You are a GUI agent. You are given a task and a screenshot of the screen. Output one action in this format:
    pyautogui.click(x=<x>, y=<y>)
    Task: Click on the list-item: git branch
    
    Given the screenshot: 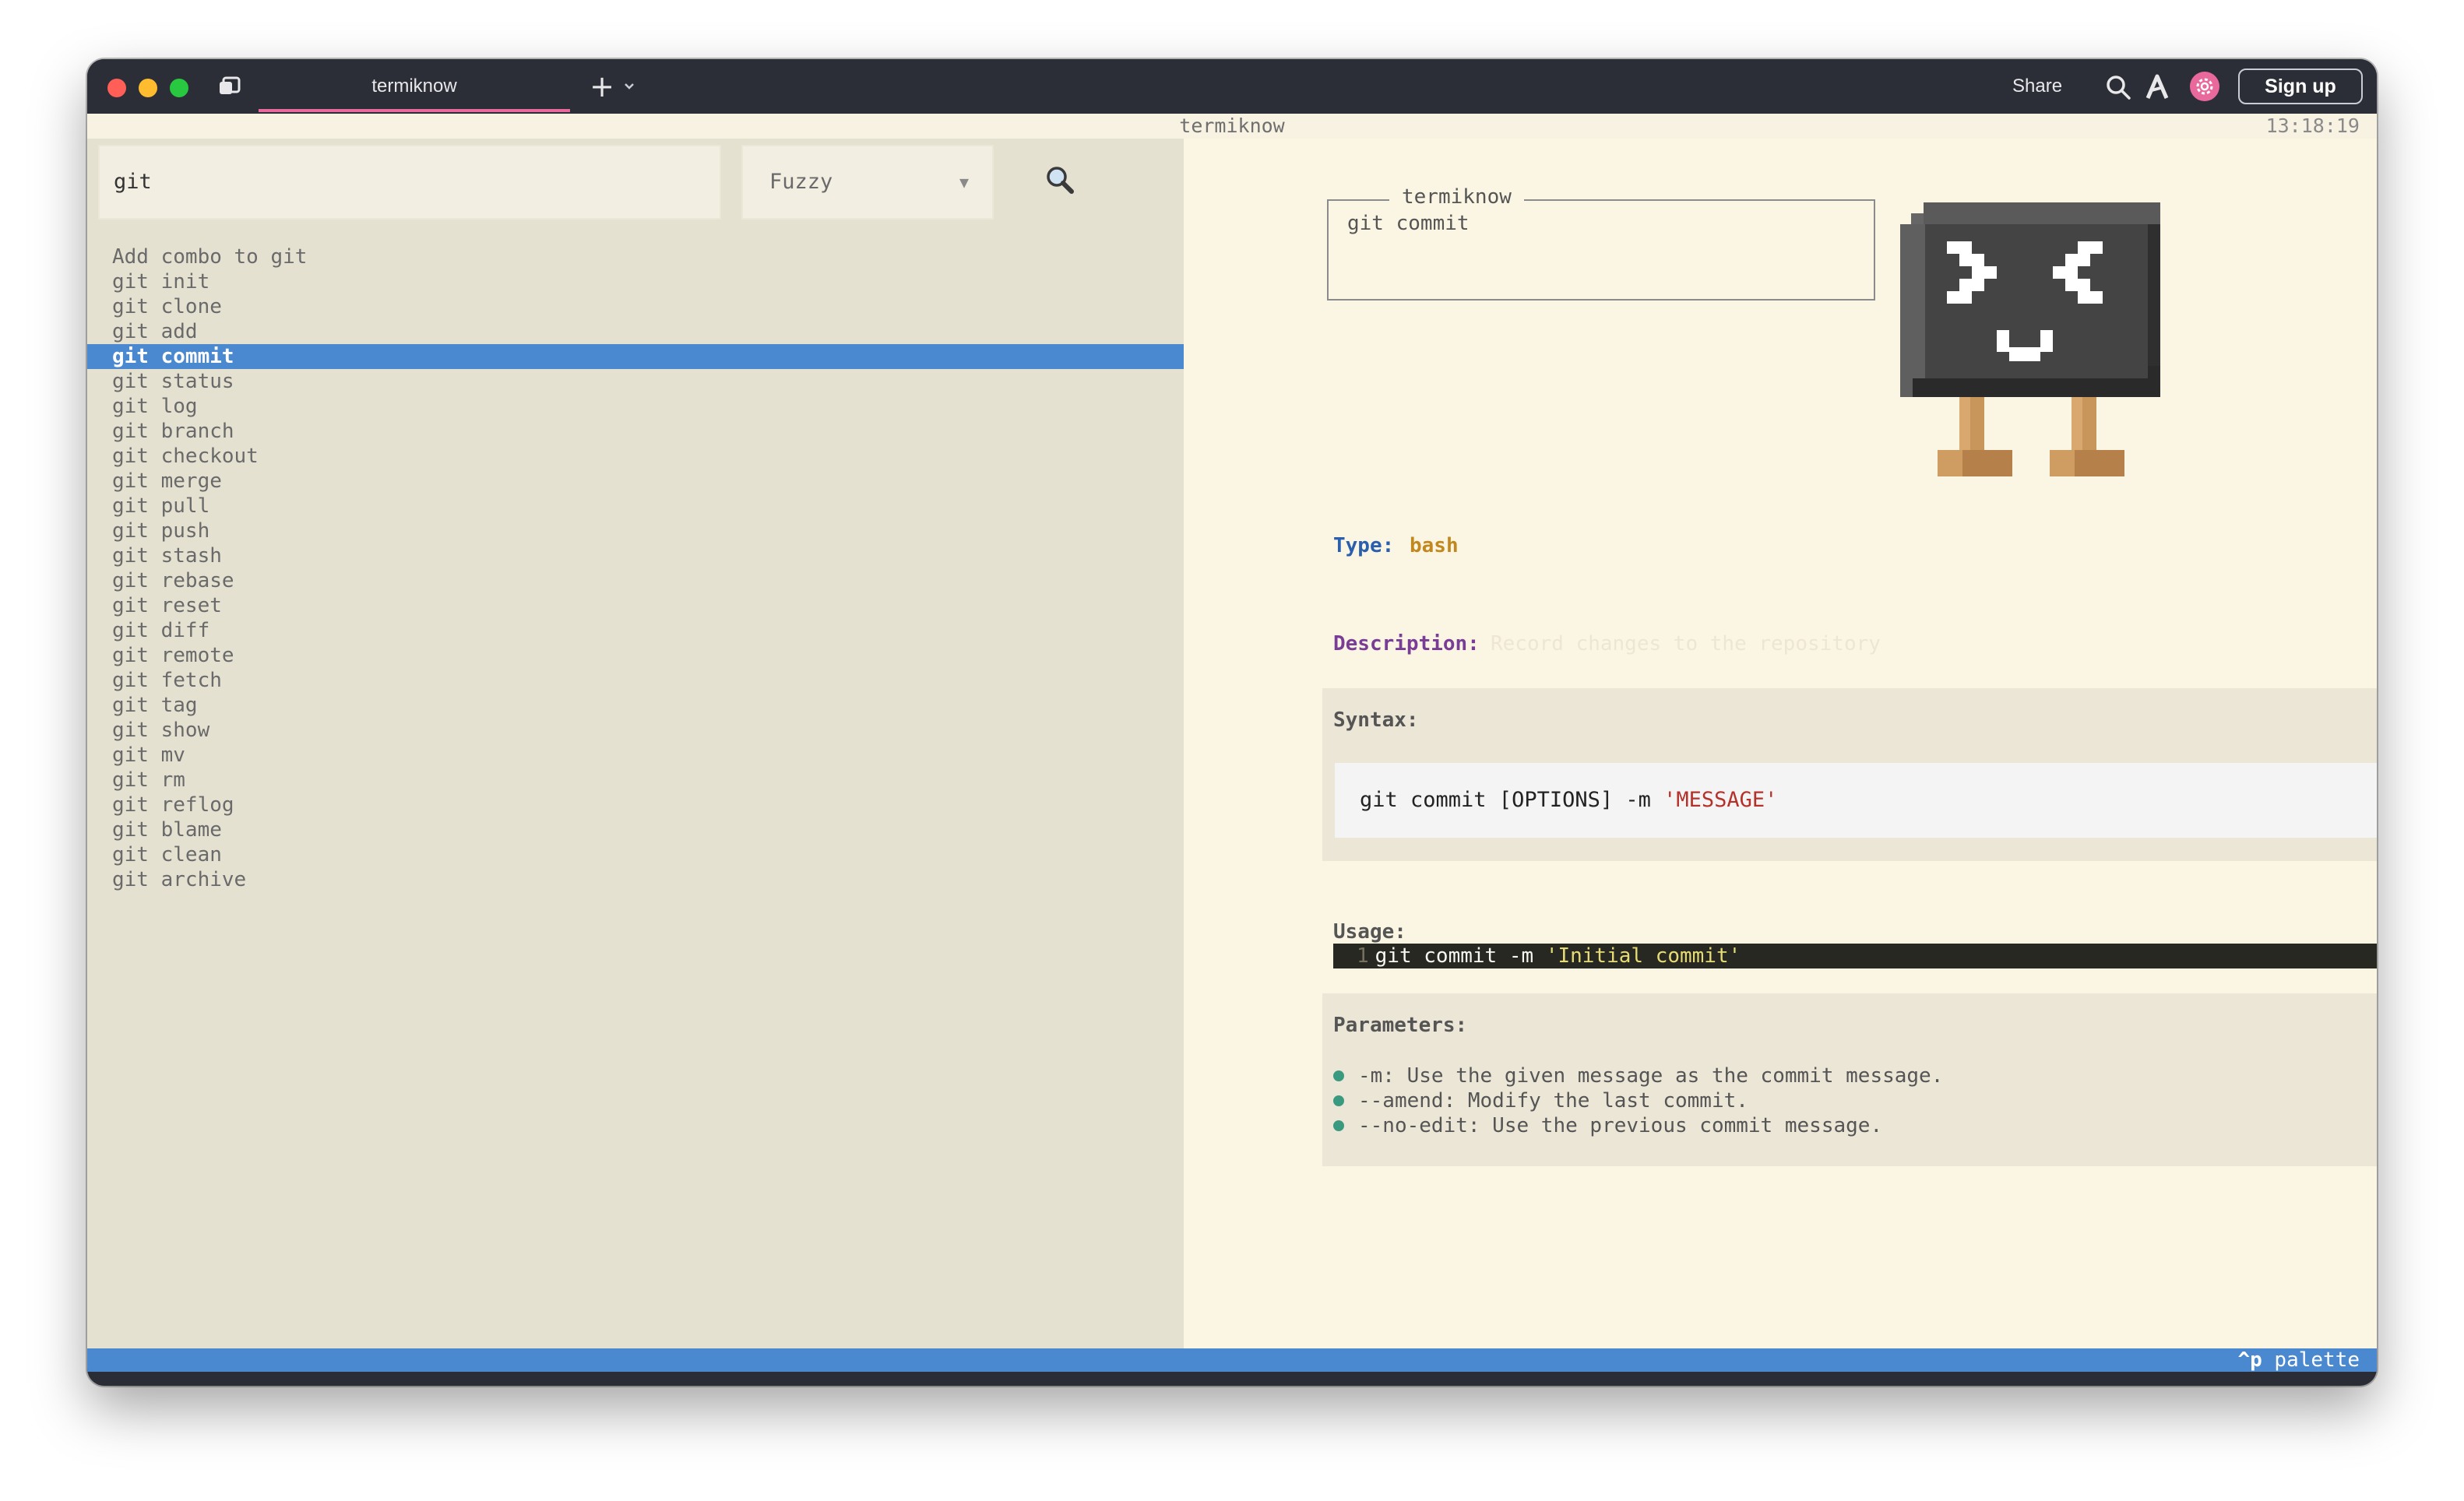 What is the action you would take?
    pyautogui.click(x=635, y=431)
    